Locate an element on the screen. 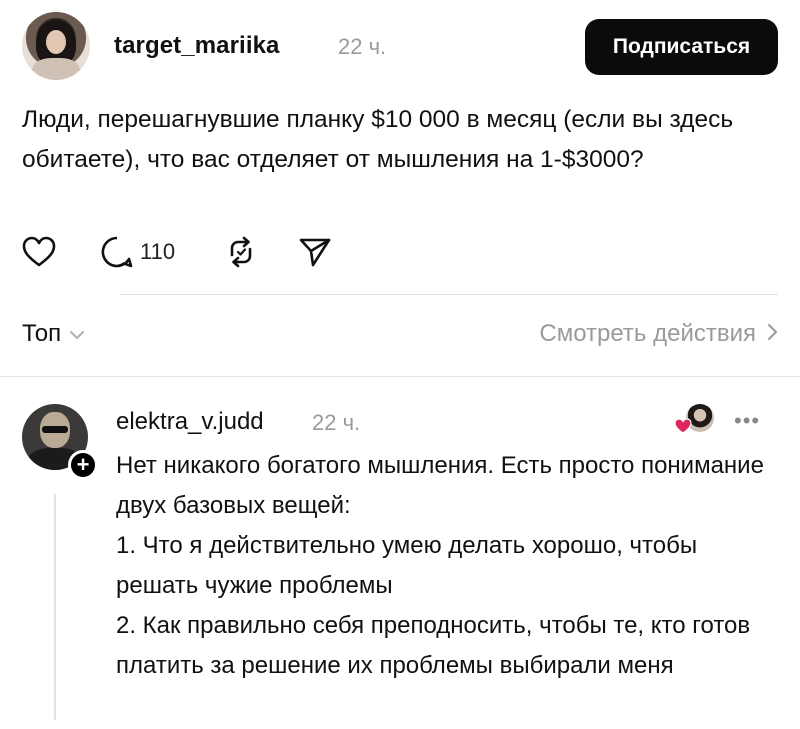  view-activity-link: Смотреть действия is located at coordinates (658, 334).